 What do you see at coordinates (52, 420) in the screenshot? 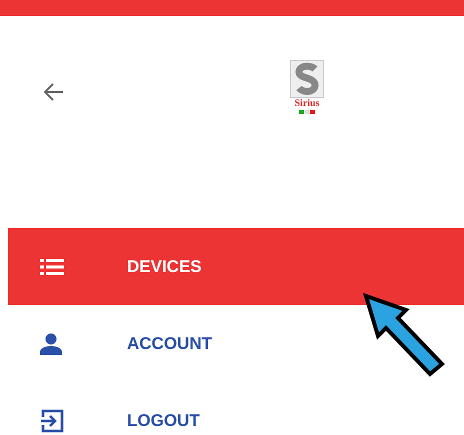
I see `logout-icon` at bounding box center [52, 420].